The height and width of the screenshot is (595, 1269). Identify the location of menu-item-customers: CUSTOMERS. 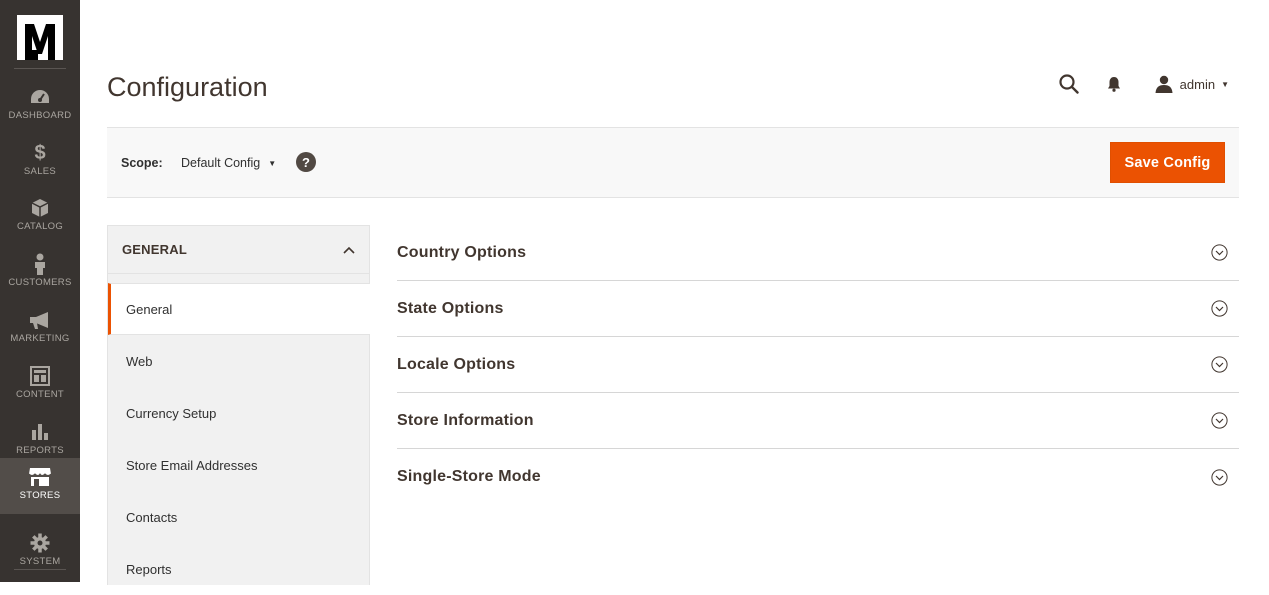
(40, 273).